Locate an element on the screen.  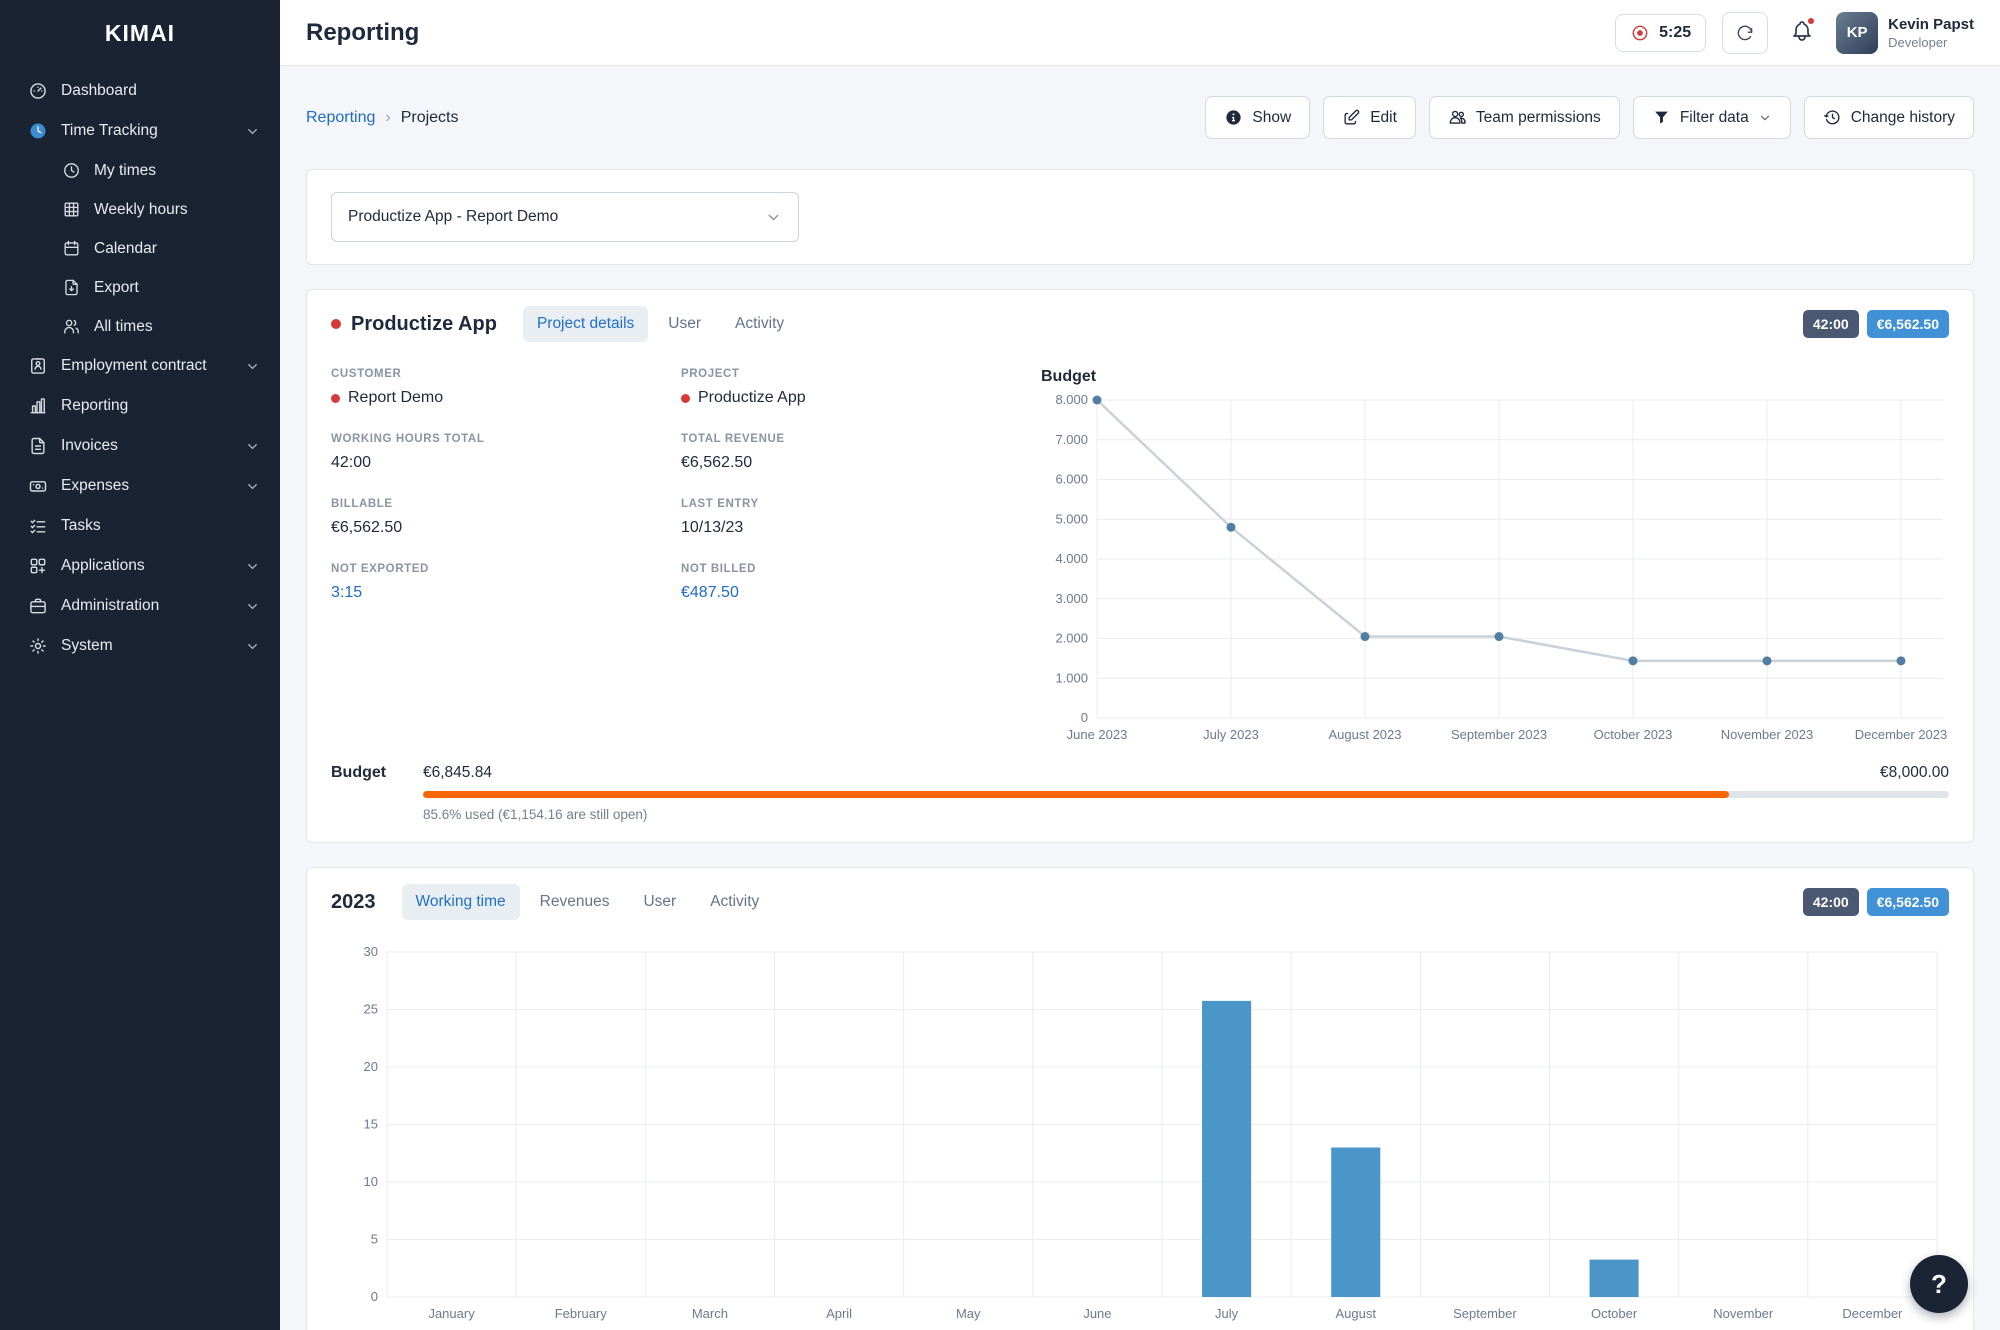
sidebar-item-label: Administration is located at coordinates (110, 605).